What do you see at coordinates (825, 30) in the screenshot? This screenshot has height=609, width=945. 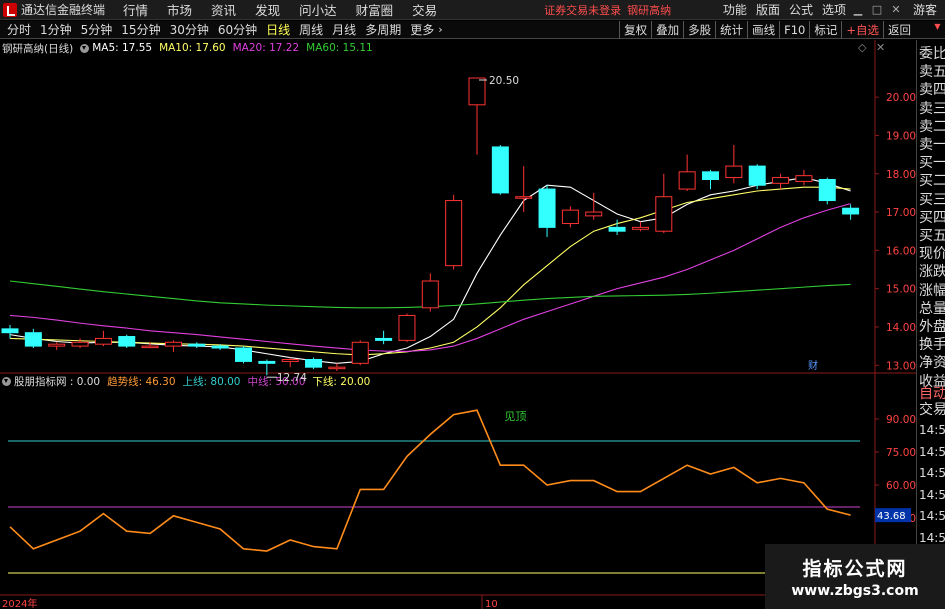 I see `mark-button: 标记` at bounding box center [825, 30].